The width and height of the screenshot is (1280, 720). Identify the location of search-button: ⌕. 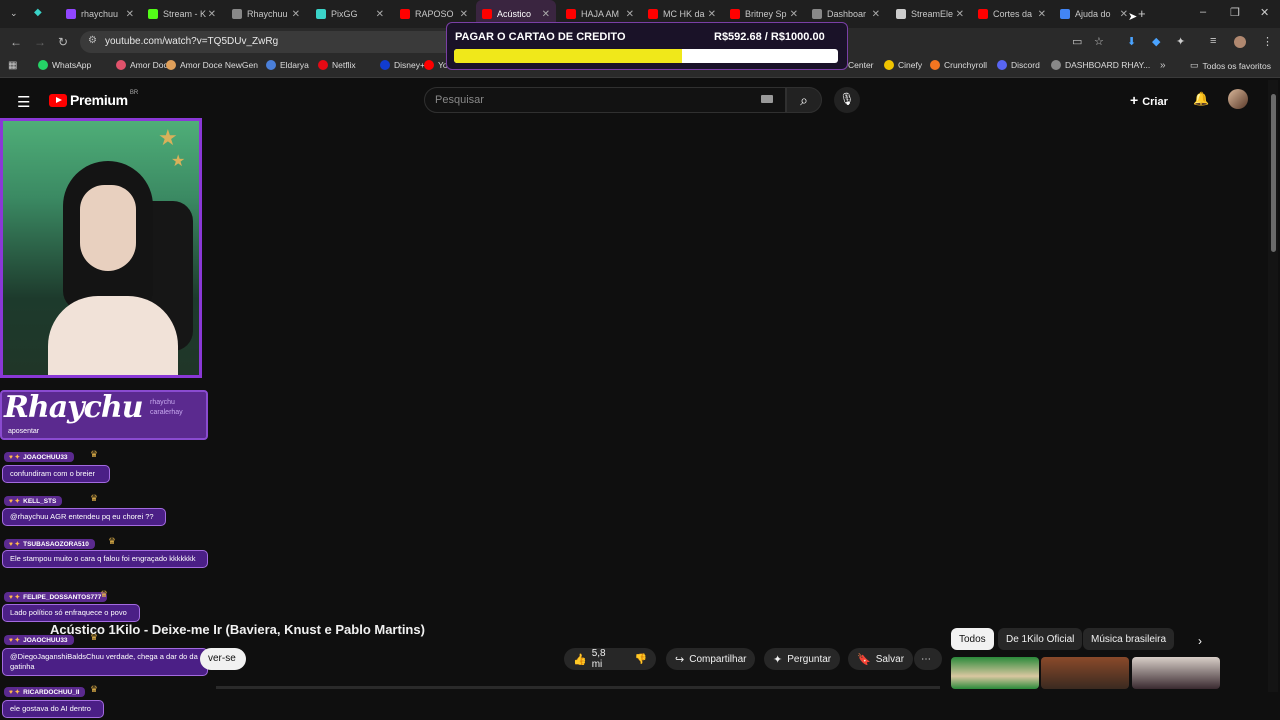
(804, 100).